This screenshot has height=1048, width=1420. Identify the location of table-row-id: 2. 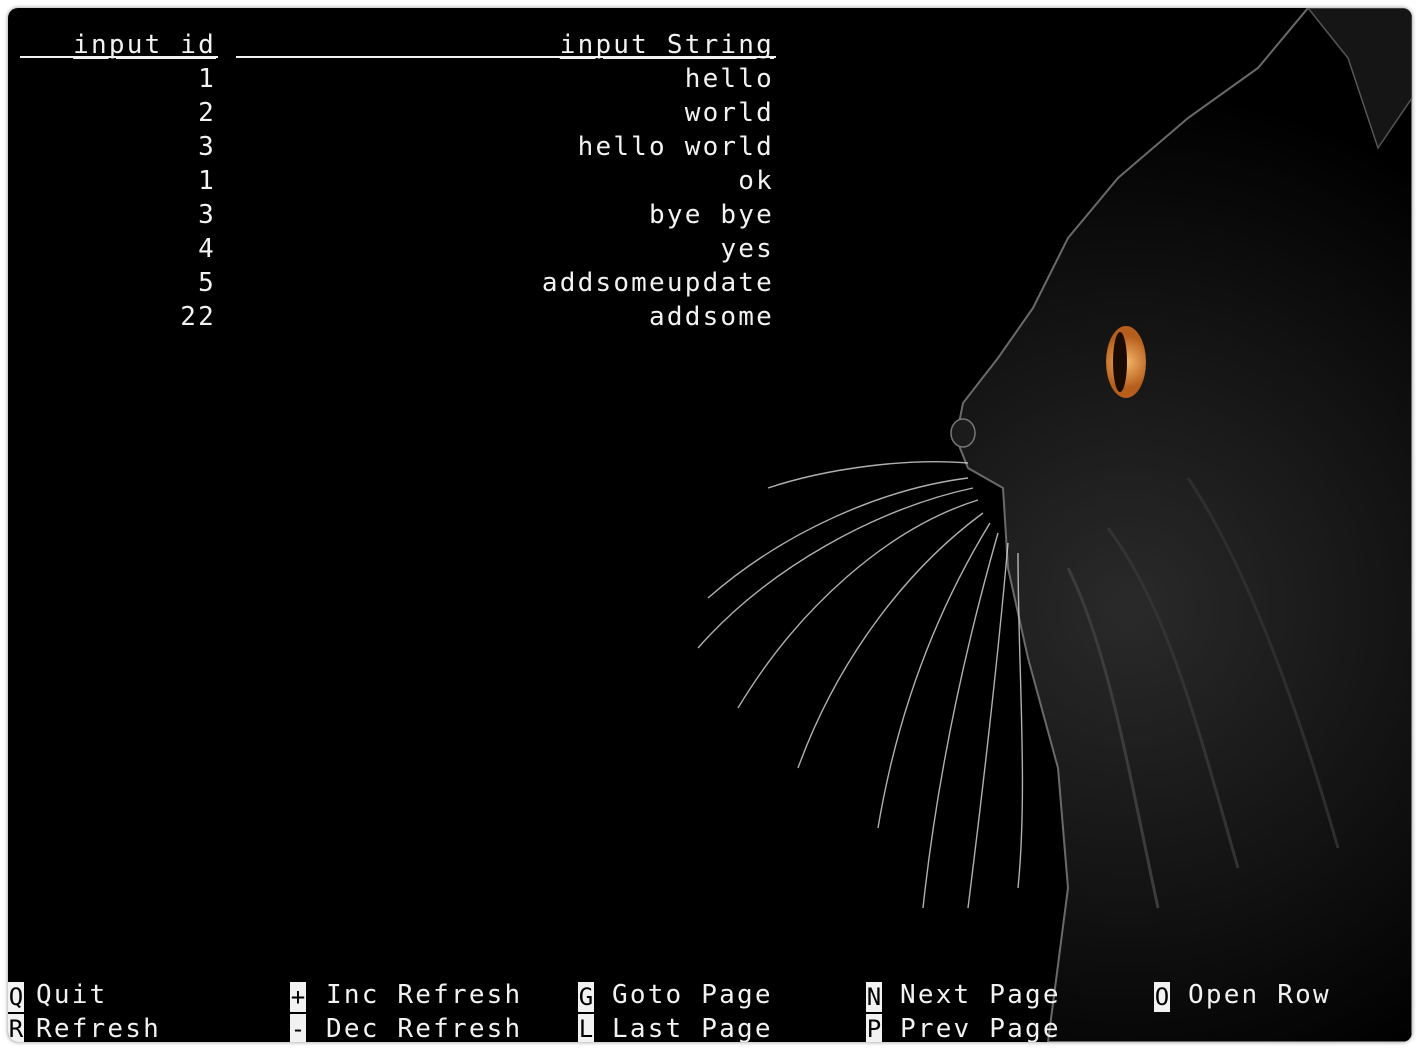
(207, 113).